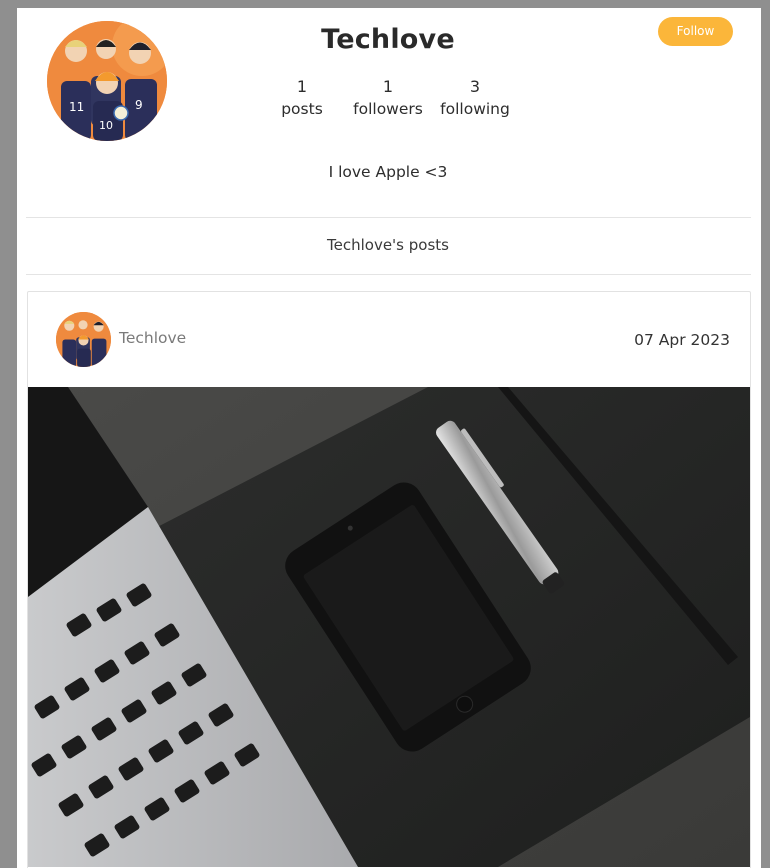 This screenshot has height=868, width=770. I want to click on svg-text: 11, so click(76, 107).